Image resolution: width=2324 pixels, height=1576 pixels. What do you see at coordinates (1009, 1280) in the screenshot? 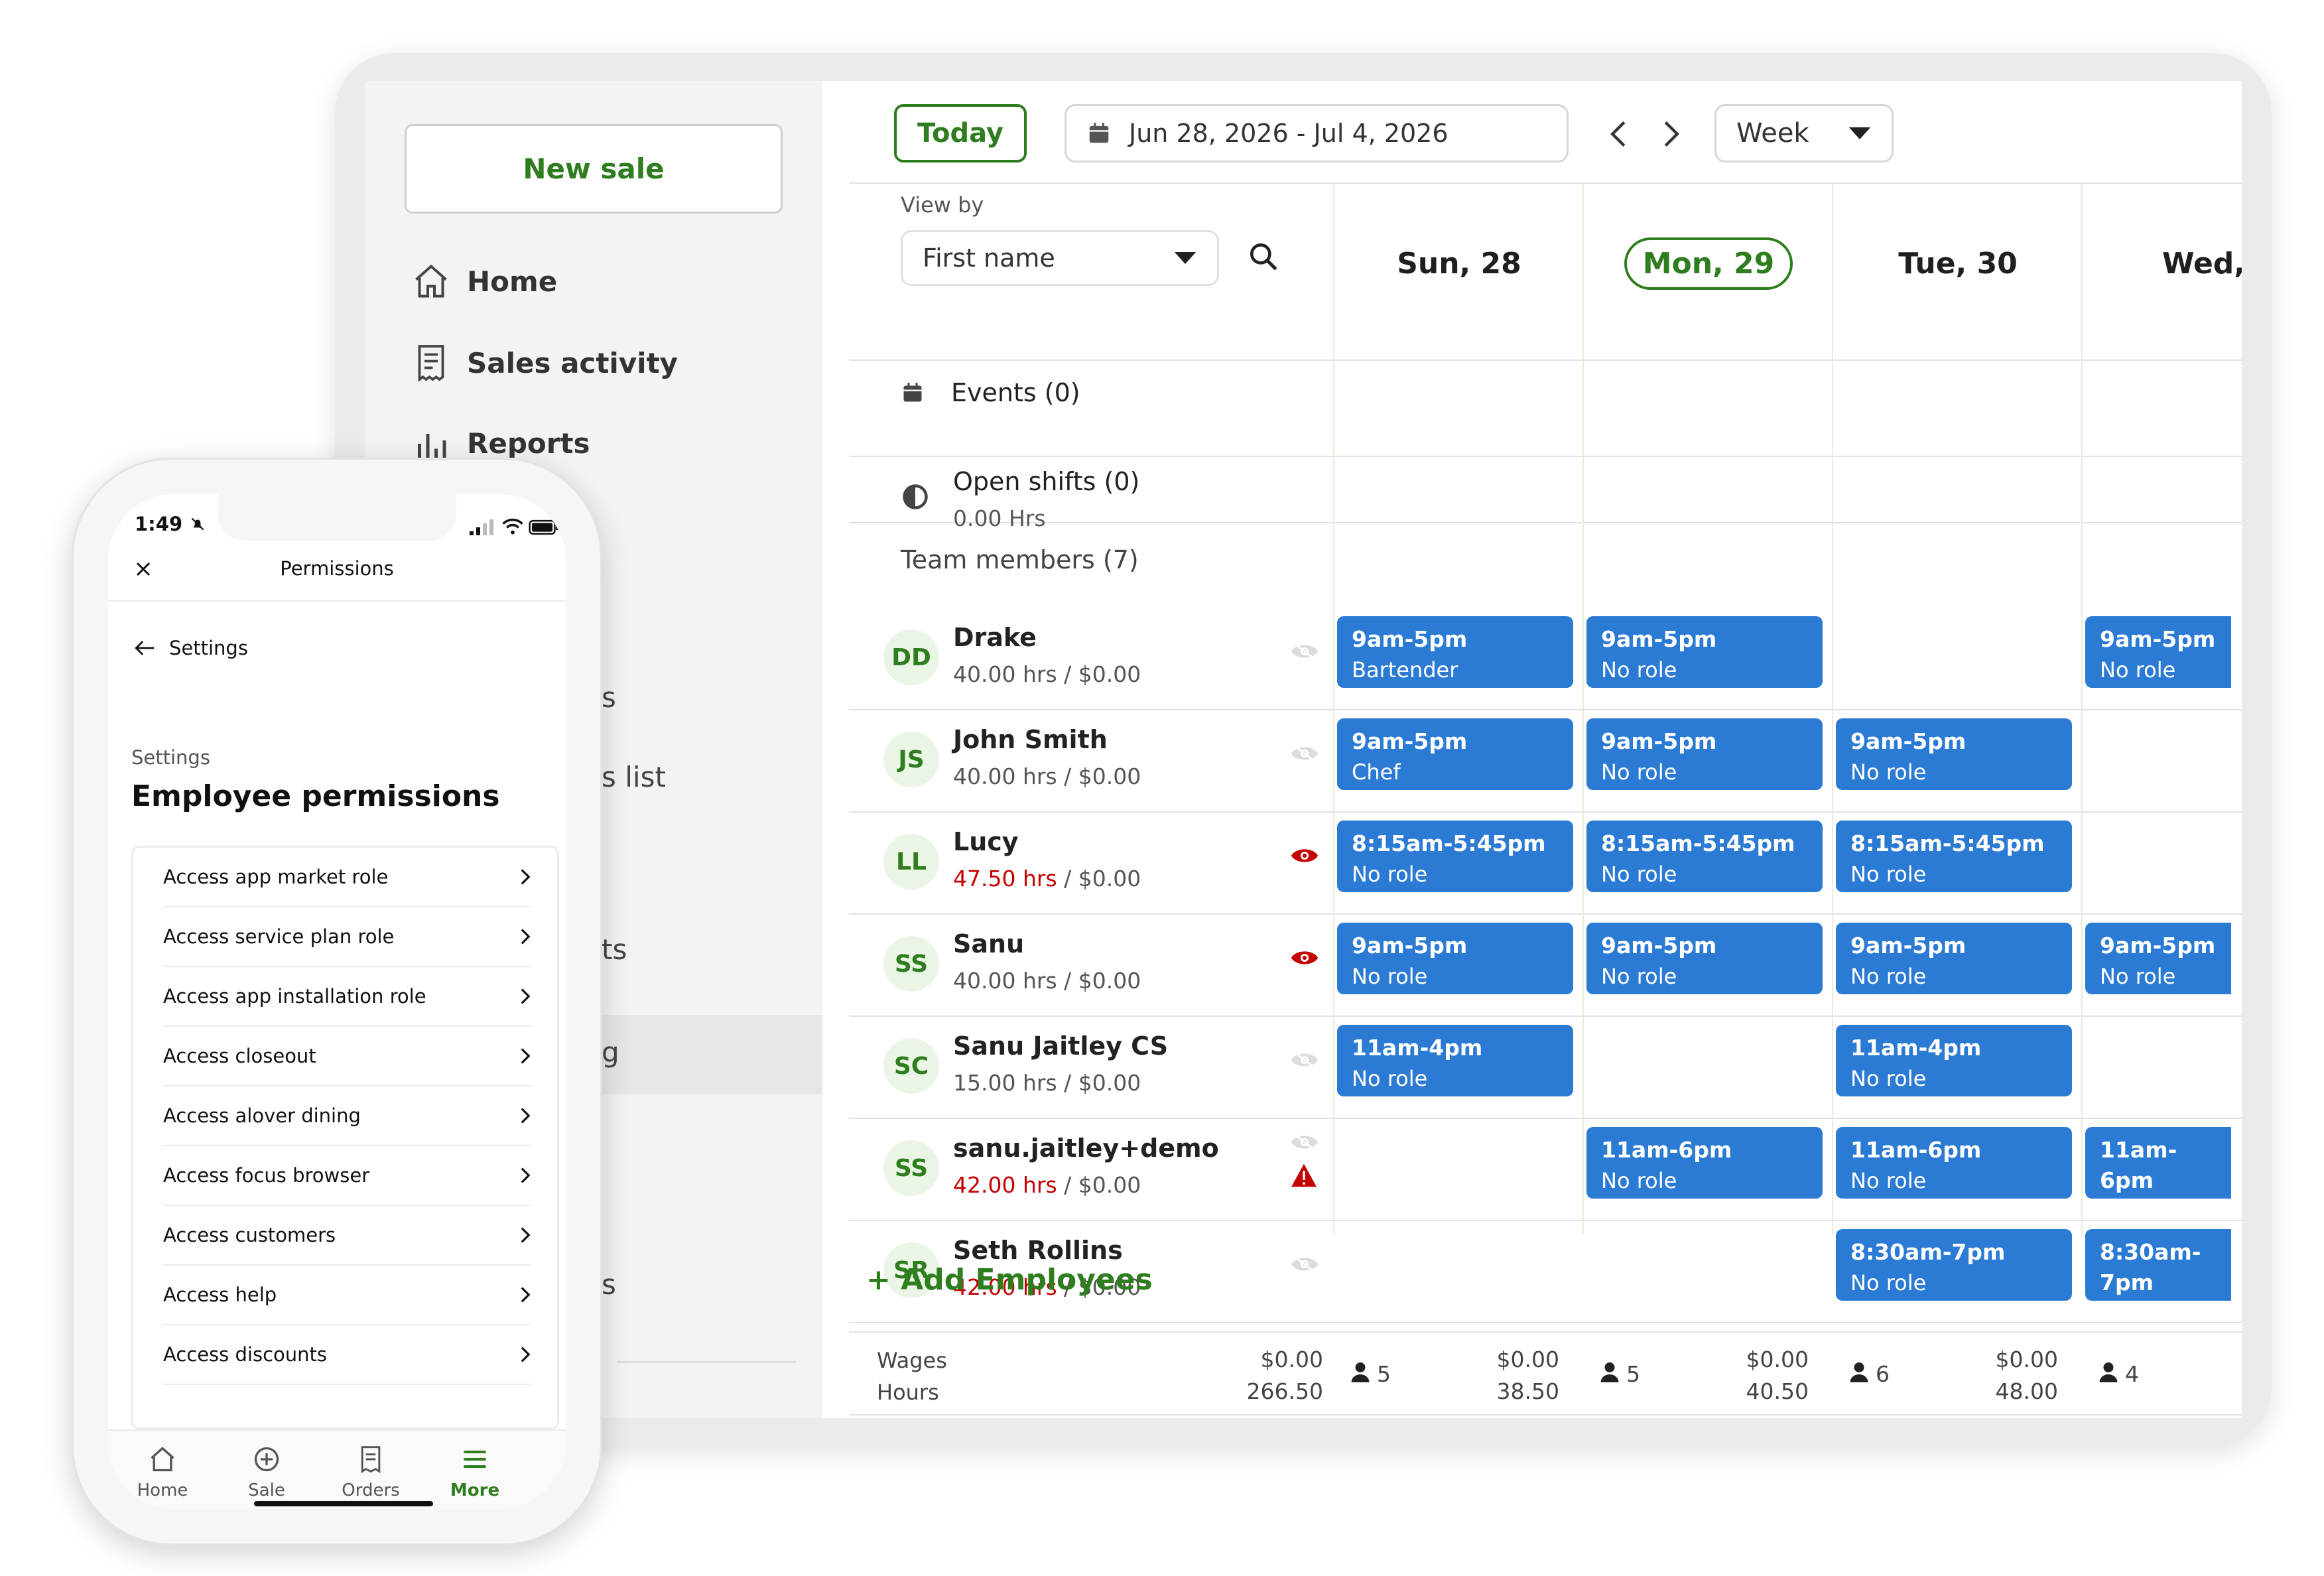
I see `add-employees-button: + Add Employees` at bounding box center [1009, 1280].